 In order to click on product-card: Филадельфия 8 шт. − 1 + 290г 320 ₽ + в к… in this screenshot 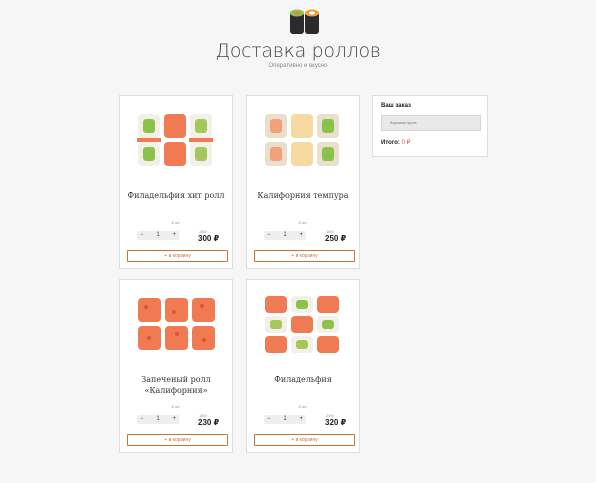, I will do `click(303, 366)`.